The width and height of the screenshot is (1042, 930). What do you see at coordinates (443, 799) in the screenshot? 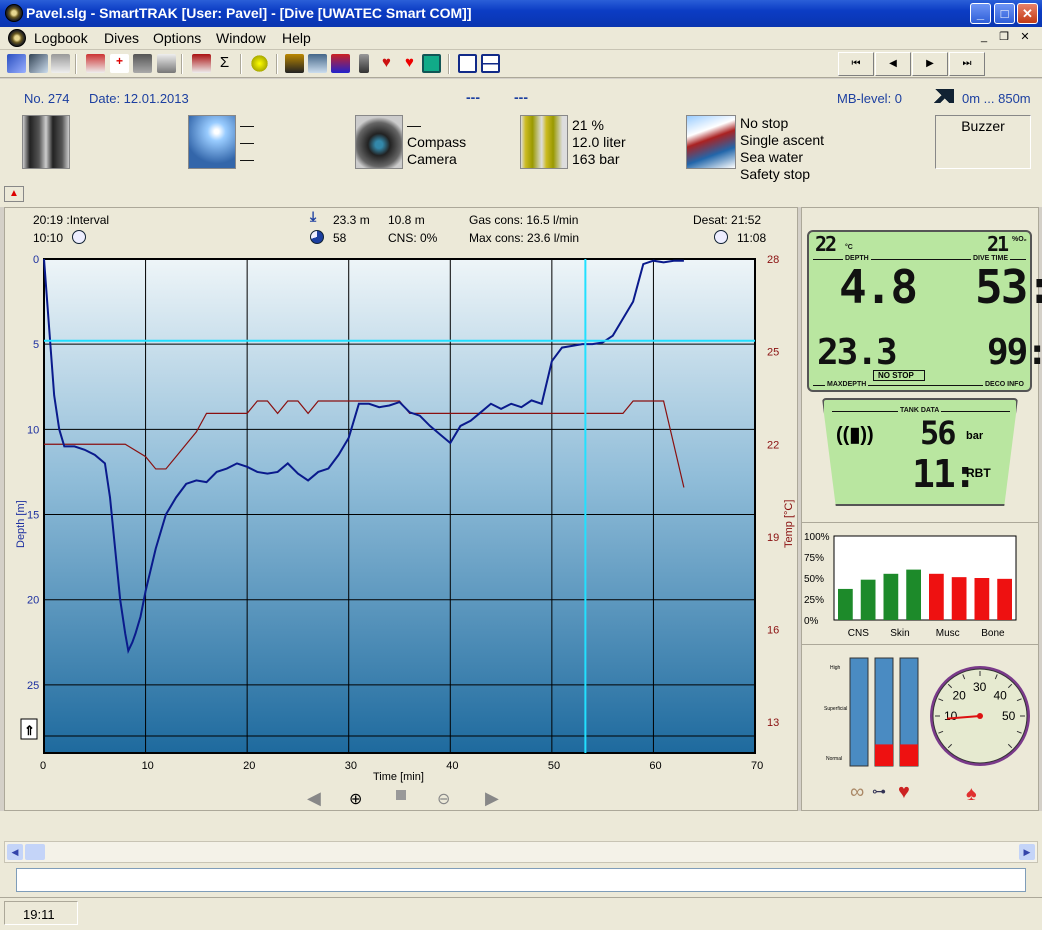
I see `zoom-out-icon: ⊖` at bounding box center [443, 799].